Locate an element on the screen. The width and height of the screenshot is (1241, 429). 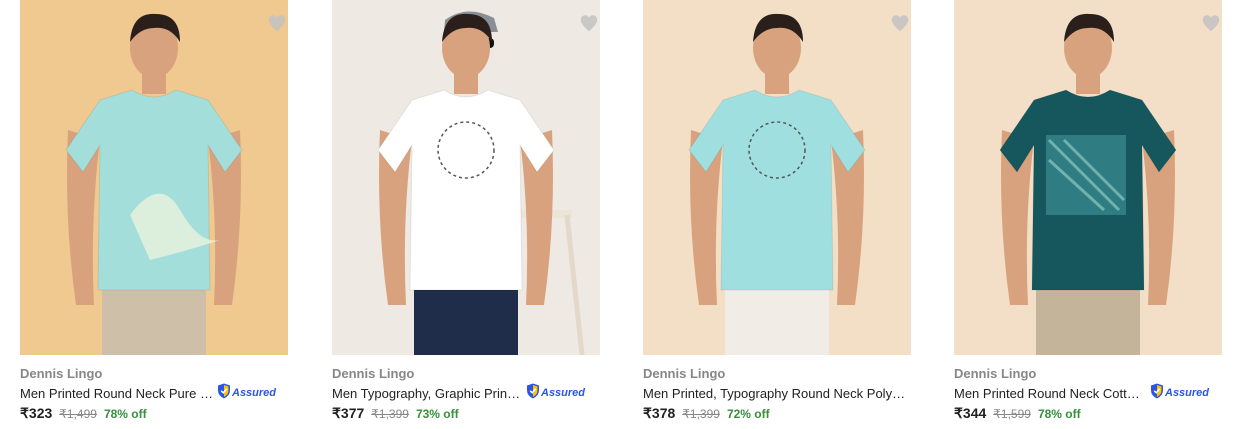
discount-label: 72% off is located at coordinates (748, 414).